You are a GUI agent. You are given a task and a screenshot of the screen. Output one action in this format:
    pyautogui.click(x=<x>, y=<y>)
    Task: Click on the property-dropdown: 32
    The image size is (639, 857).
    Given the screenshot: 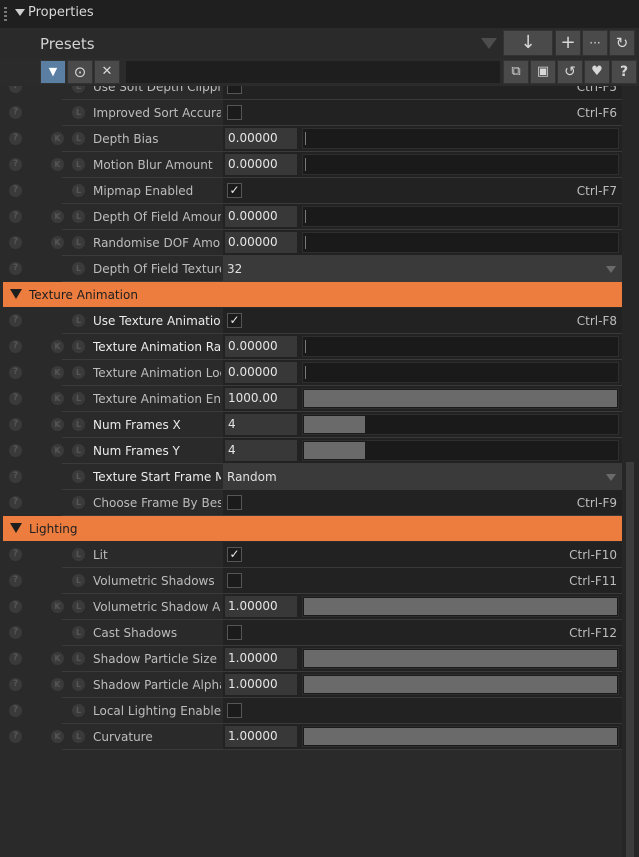 What is the action you would take?
    pyautogui.click(x=422, y=268)
    